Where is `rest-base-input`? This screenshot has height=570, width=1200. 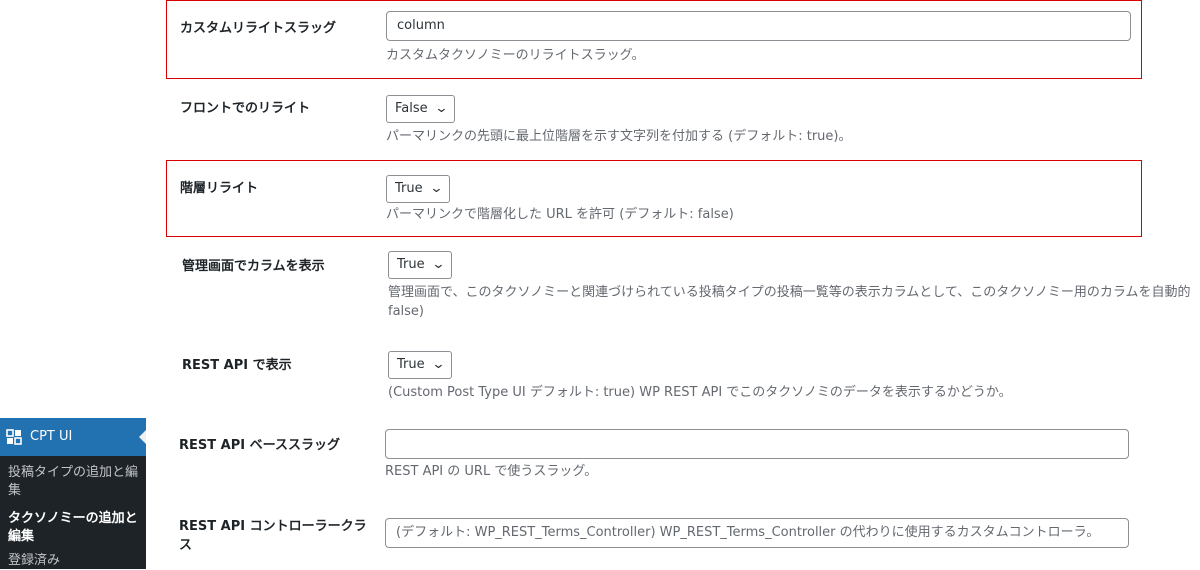 rest-base-input is located at coordinates (757, 444).